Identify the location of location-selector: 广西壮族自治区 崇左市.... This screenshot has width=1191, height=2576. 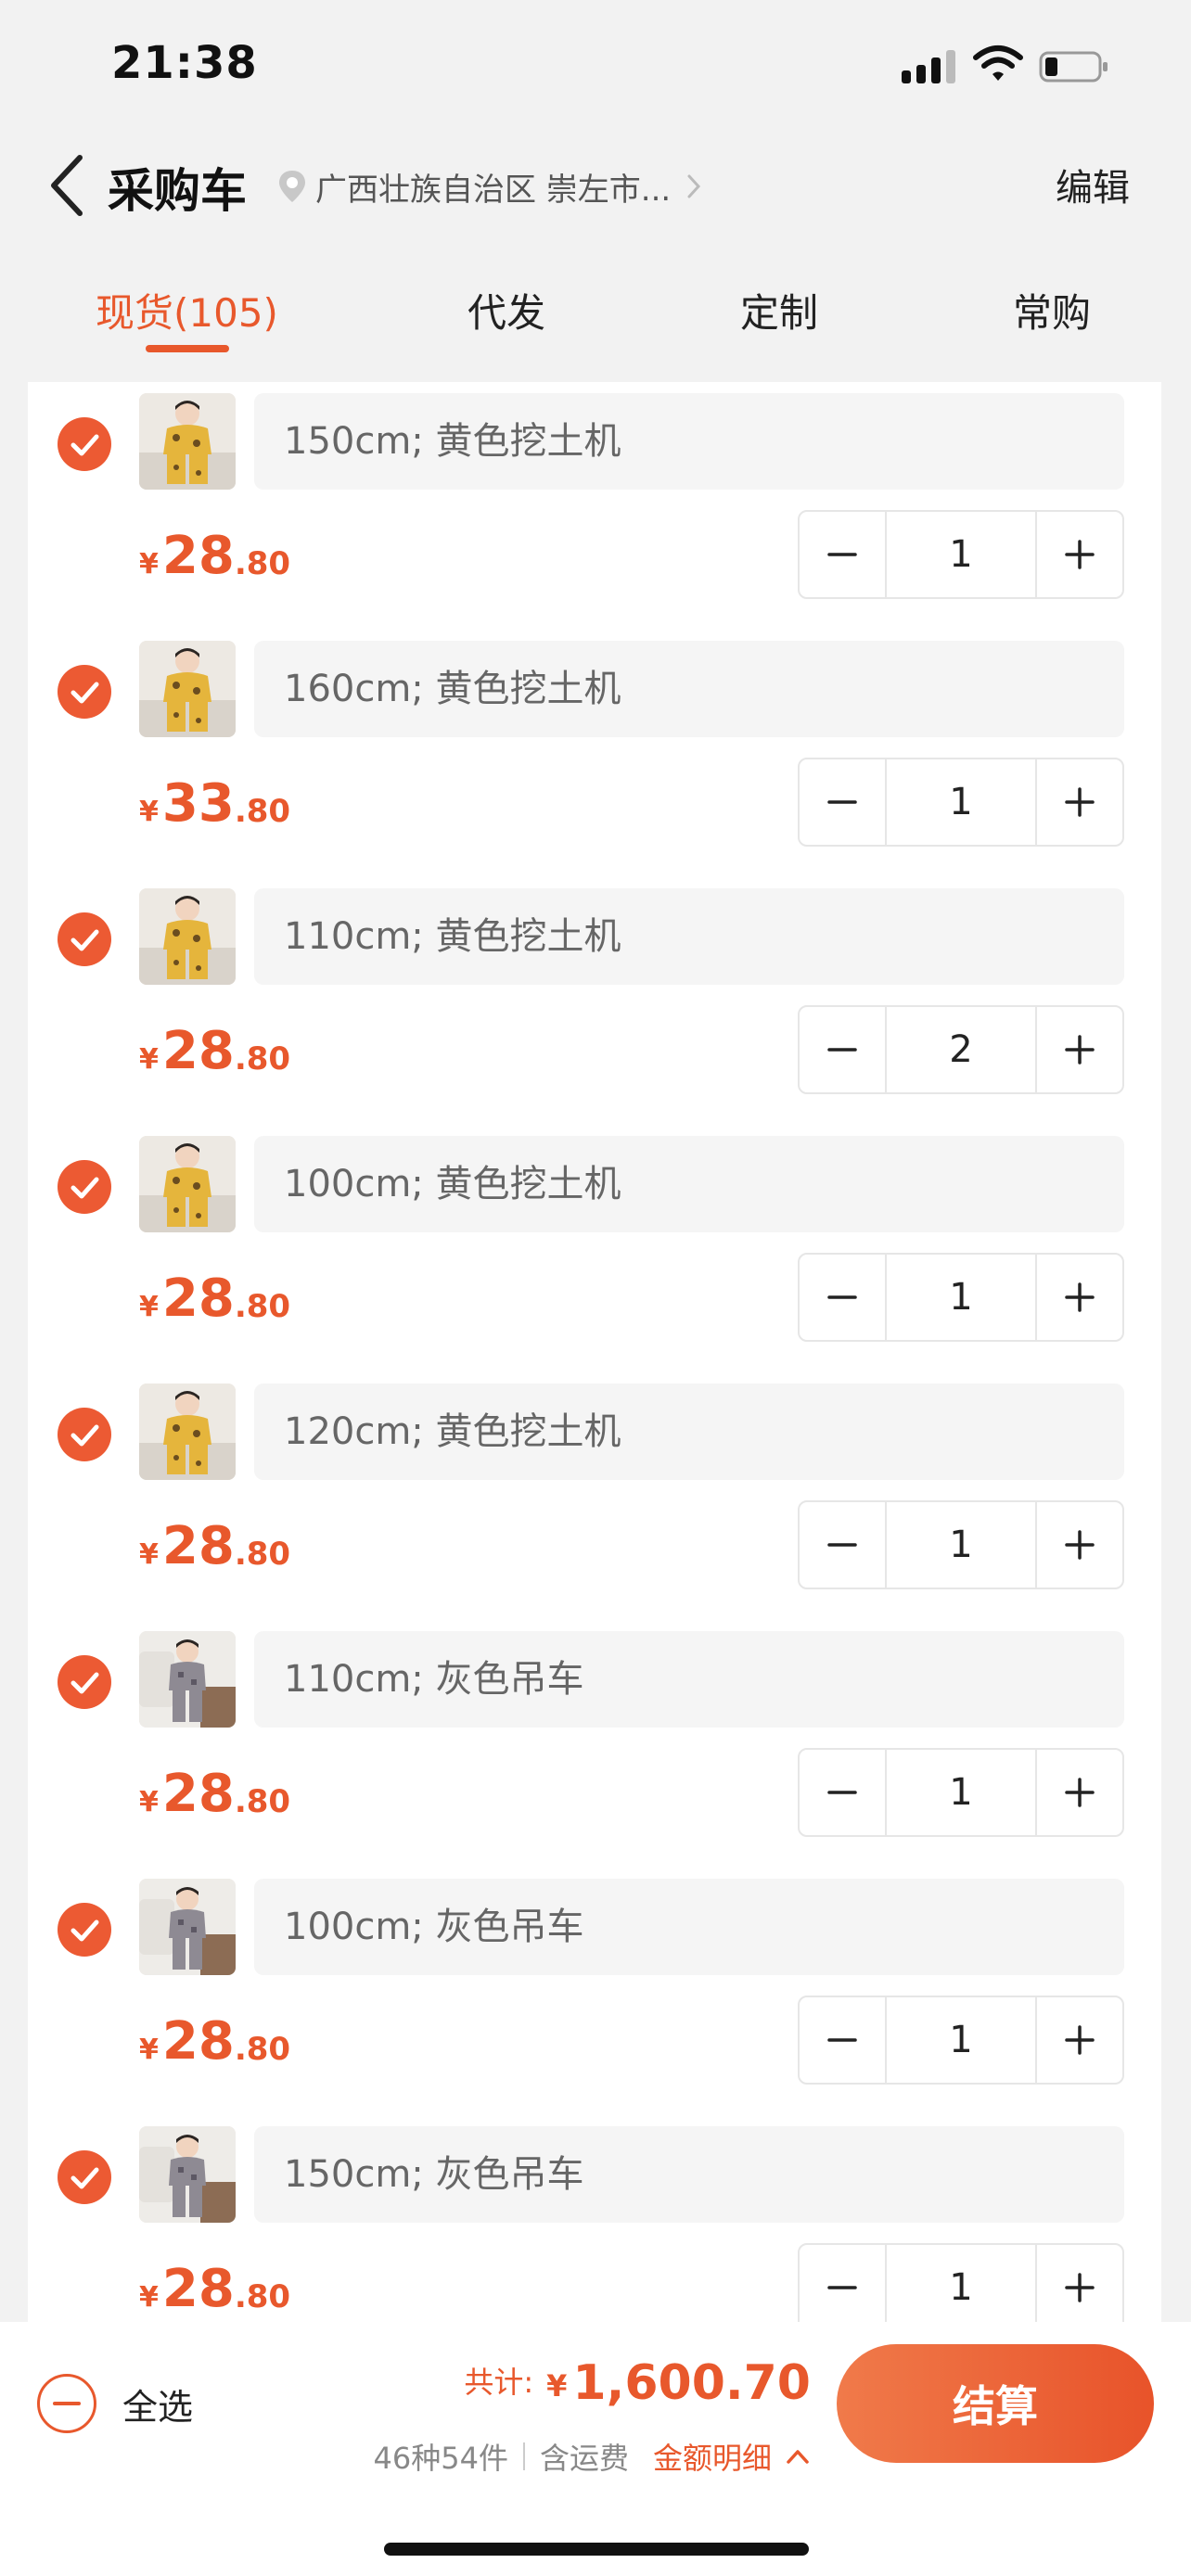
(490, 186).